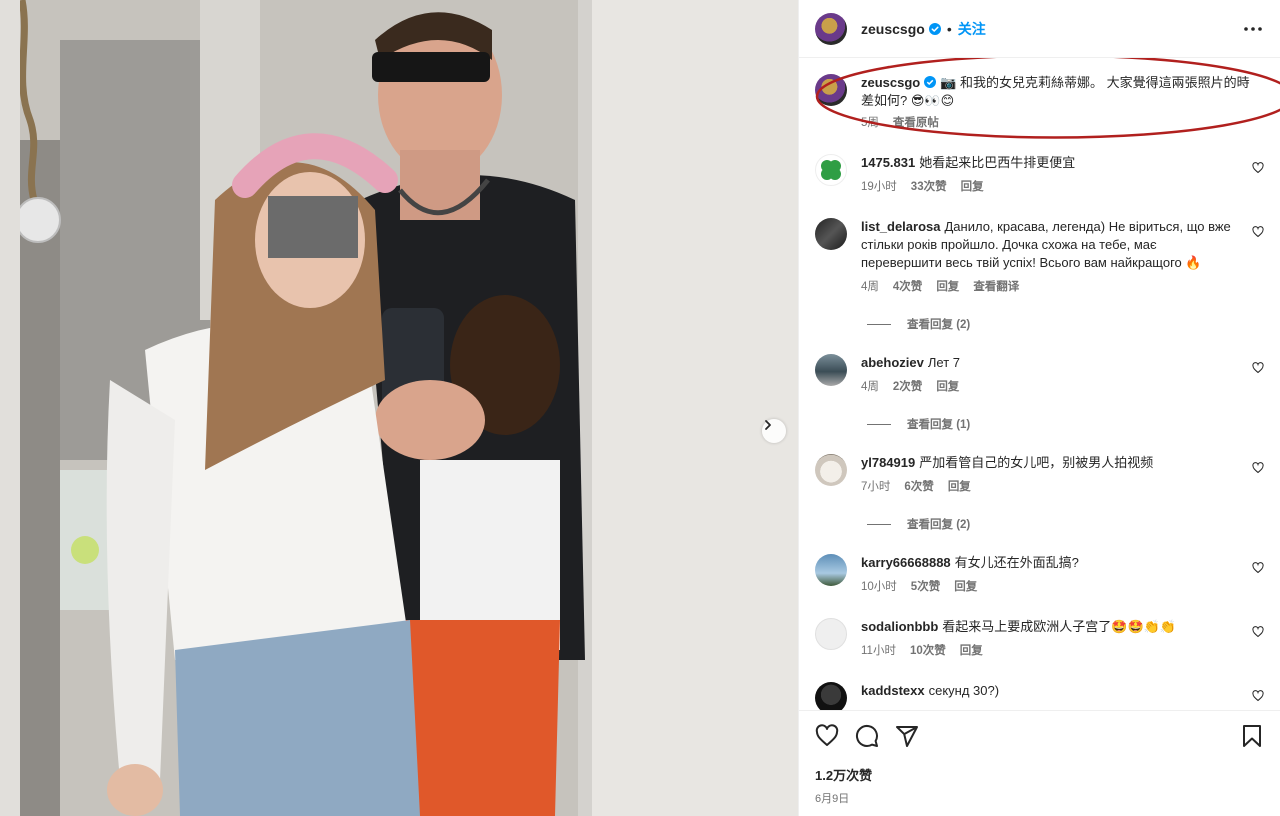 The image size is (1280, 816). What do you see at coordinates (1039, 774) in the screenshot?
I see `likes-count: 1.2万次赞` at bounding box center [1039, 774].